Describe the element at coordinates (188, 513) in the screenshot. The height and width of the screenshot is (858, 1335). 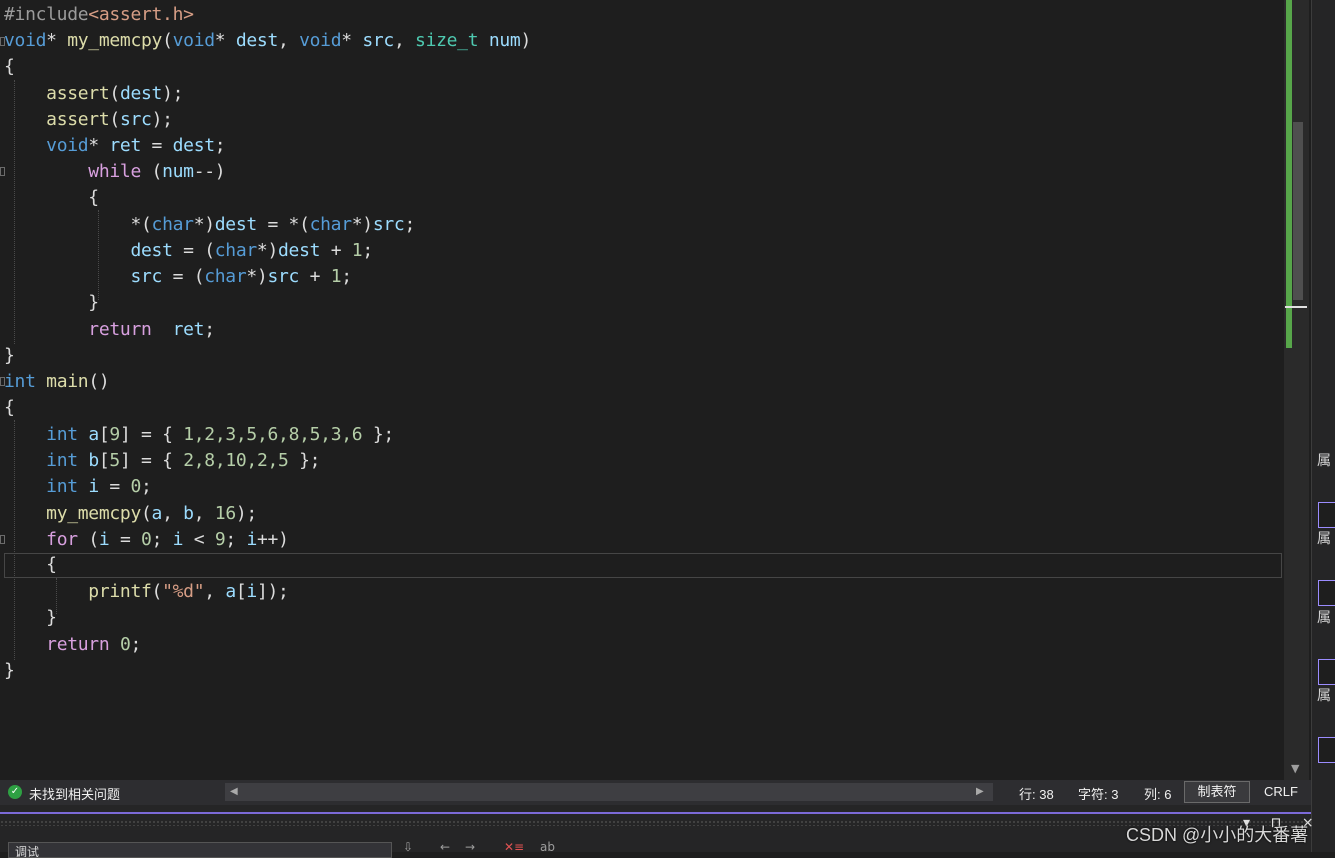
I see `variable: b` at that location.